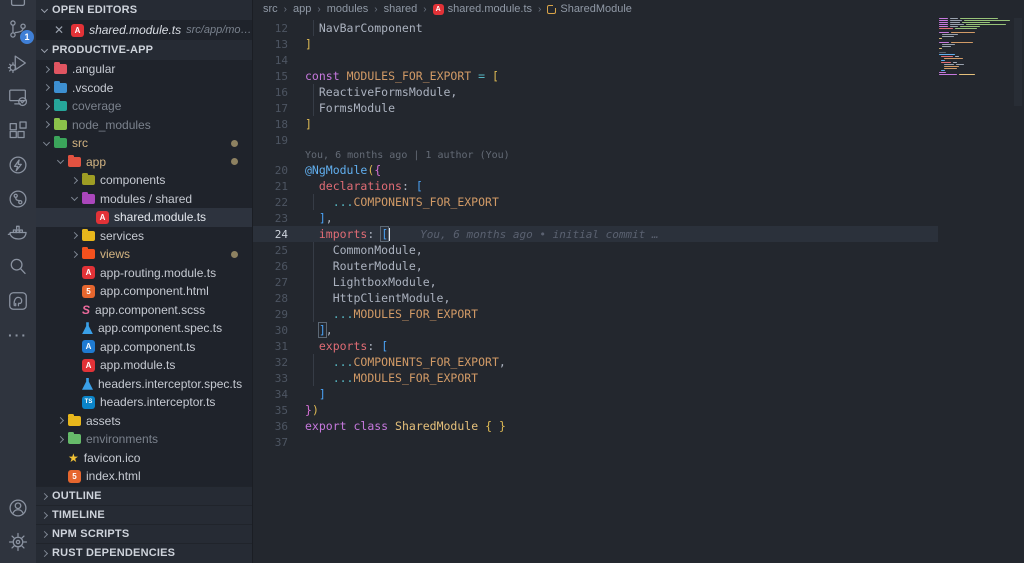  What do you see at coordinates (279, 330) in the screenshot?
I see `line-number: 30` at bounding box center [279, 330].